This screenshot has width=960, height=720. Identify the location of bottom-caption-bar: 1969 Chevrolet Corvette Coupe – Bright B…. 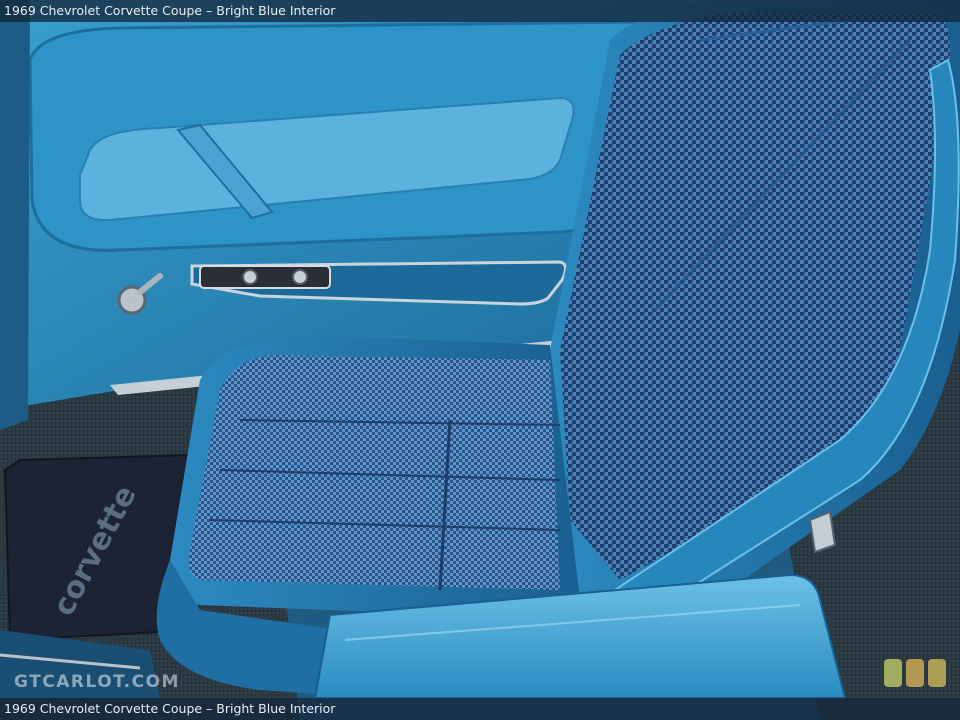
(480, 709).